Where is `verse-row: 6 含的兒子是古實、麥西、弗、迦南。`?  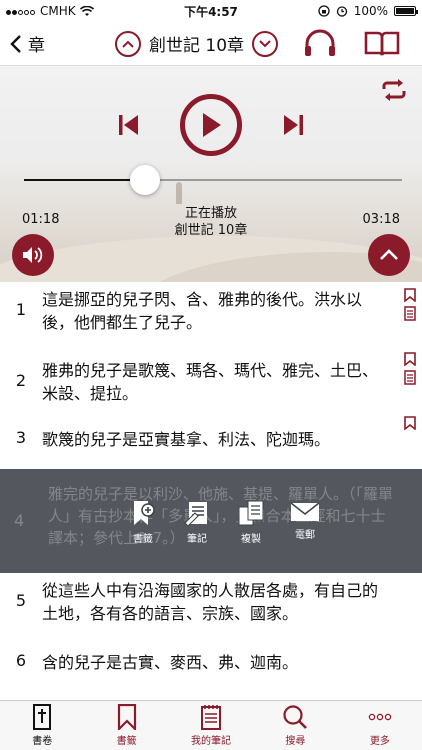 verse-row: 6 含的兒子是古實、麥西、弗、迦南。 is located at coordinates (211, 662).